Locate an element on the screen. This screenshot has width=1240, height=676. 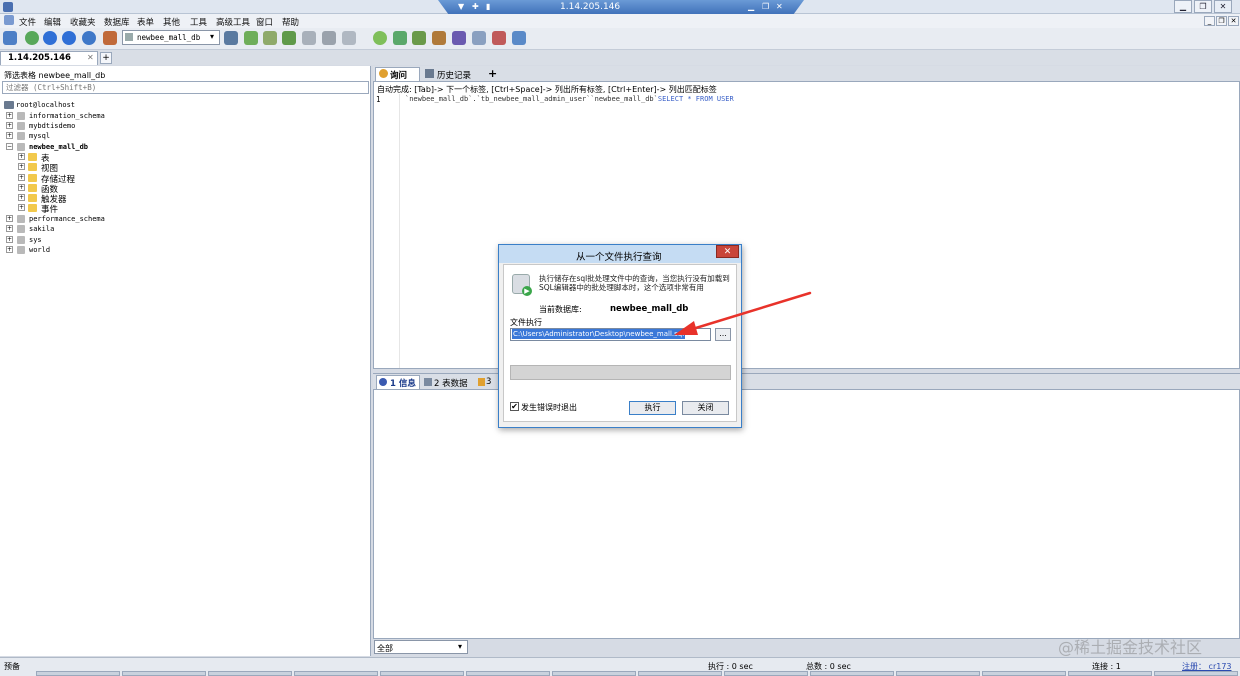
tree-folder-events: 事件 is located at coordinates (49, 209).